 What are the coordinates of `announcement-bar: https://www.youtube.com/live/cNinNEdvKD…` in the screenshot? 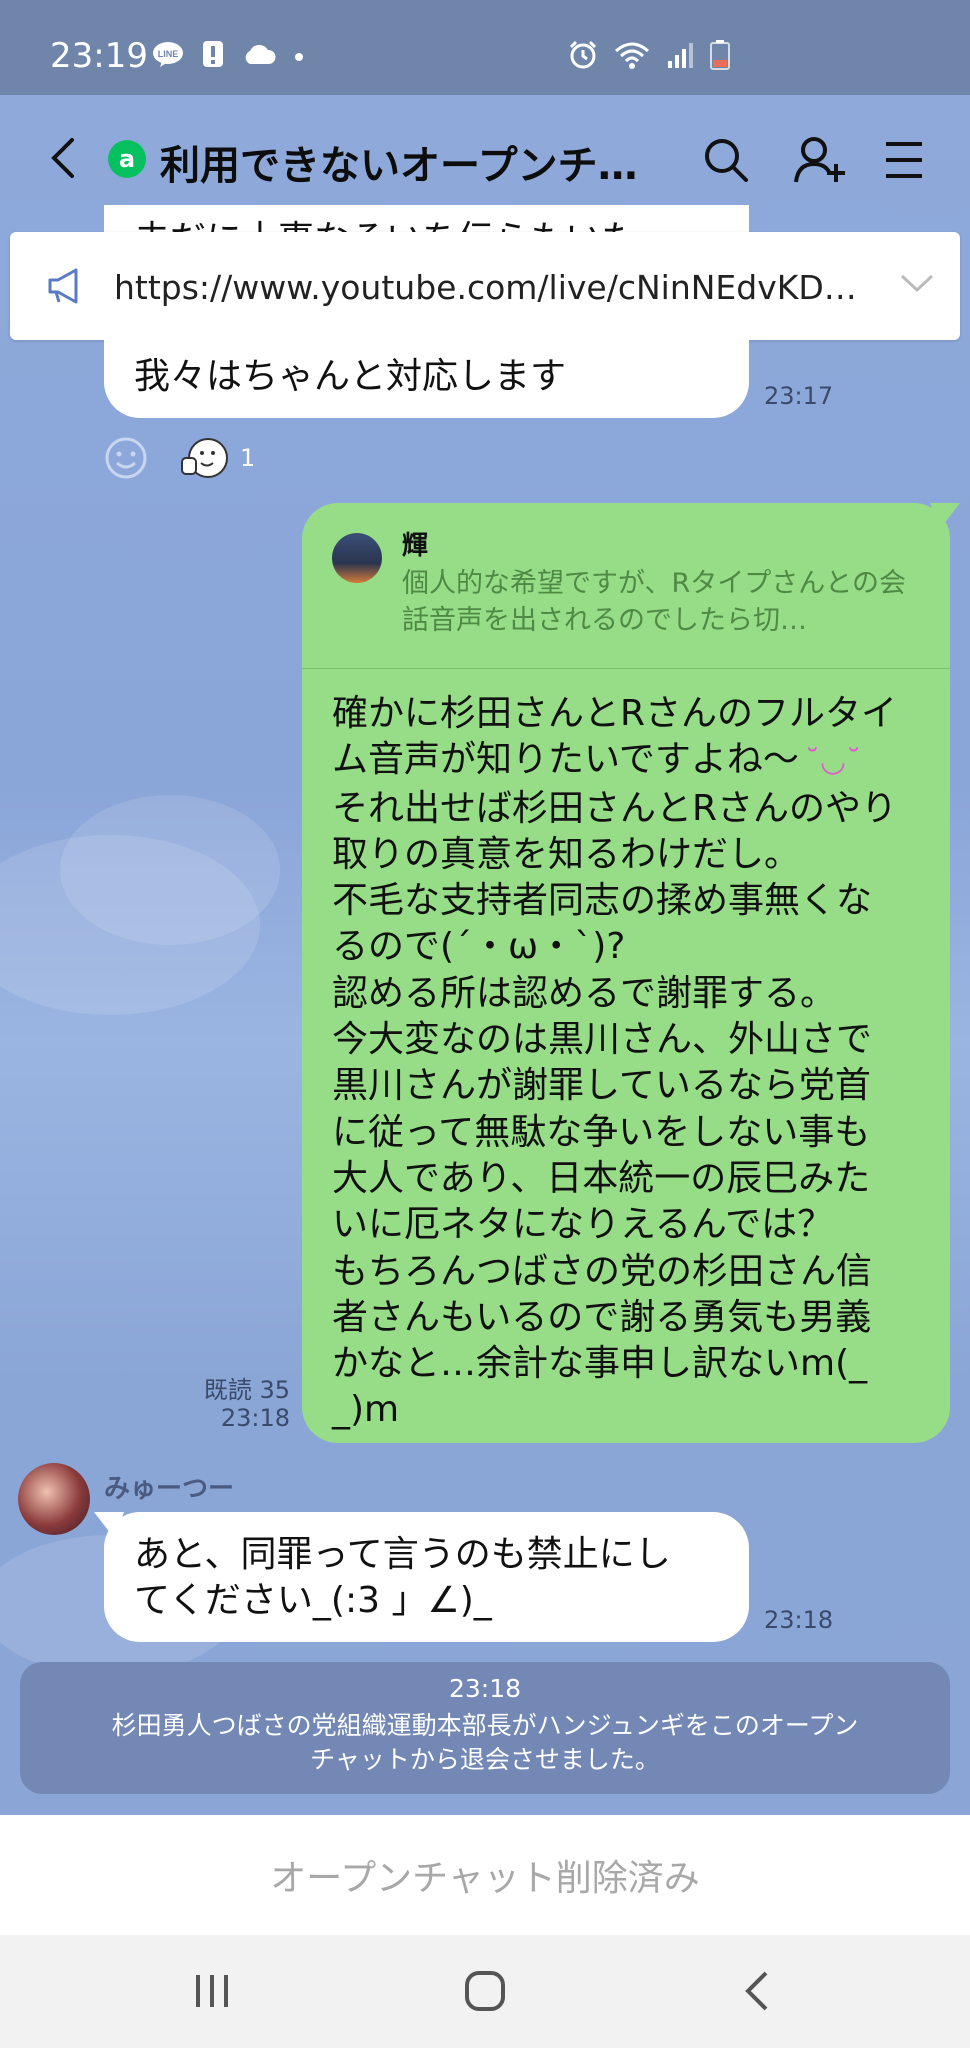 It's located at (485, 286).